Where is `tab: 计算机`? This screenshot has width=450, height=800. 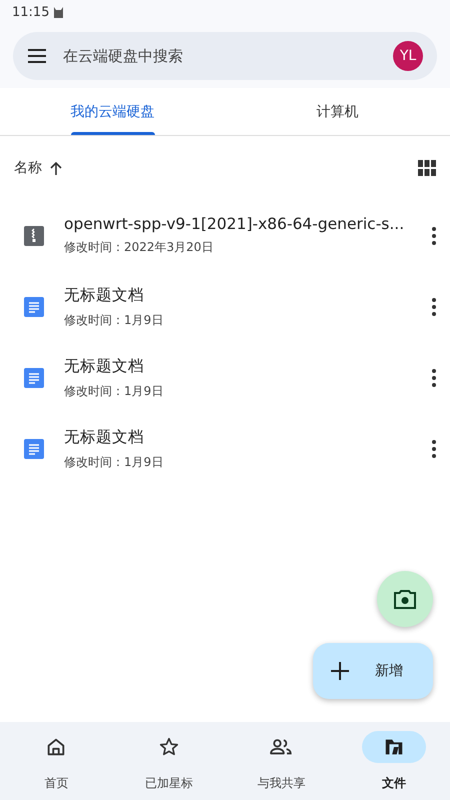 tab: 计算机 is located at coordinates (337, 111).